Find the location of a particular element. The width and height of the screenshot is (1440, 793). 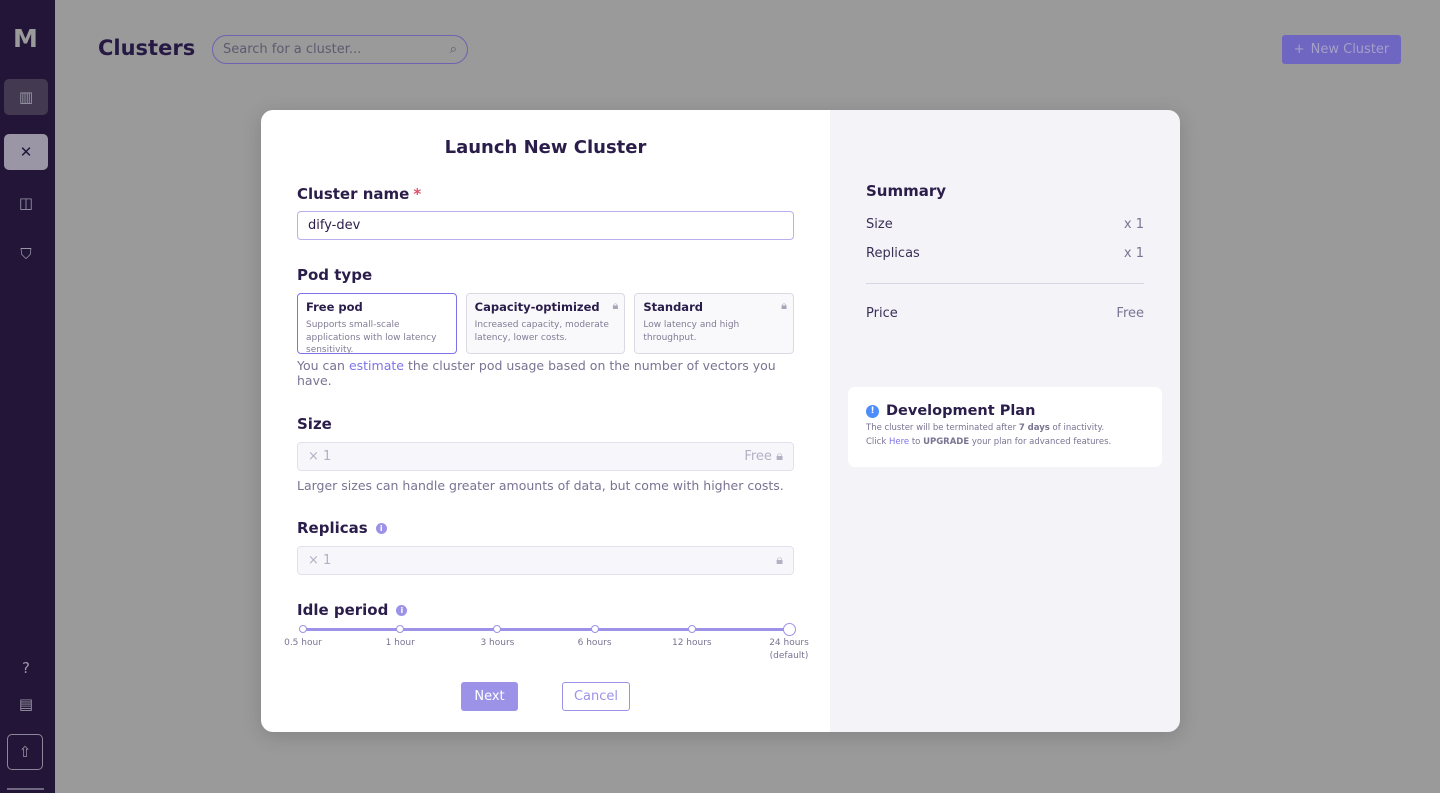

cancel-button: Cancel is located at coordinates (596, 696).